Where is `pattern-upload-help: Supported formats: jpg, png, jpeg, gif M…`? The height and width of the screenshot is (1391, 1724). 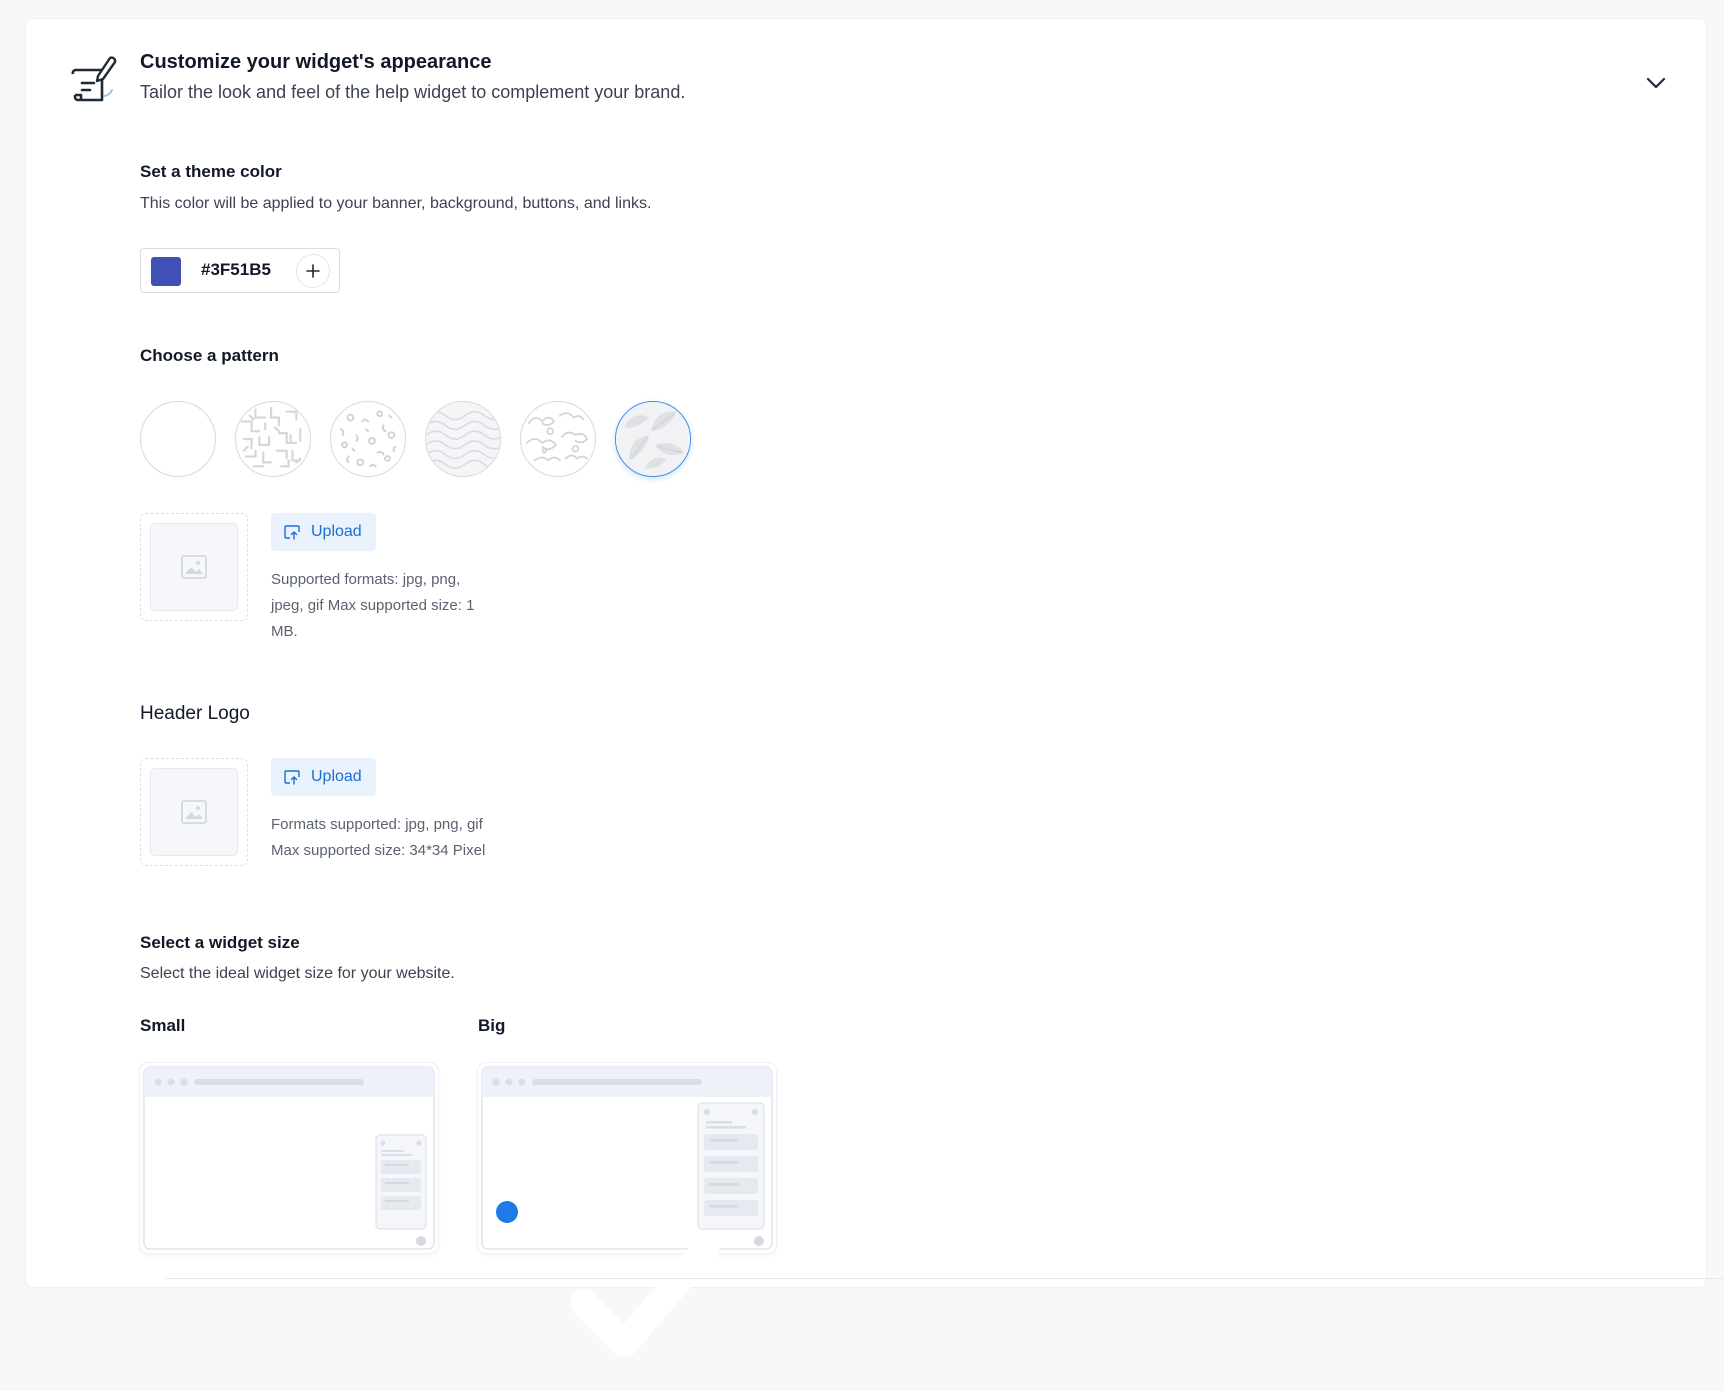
pattern-upload-help: Supported formats: jpg, png, jpeg, gif M… is located at coordinates (372, 606).